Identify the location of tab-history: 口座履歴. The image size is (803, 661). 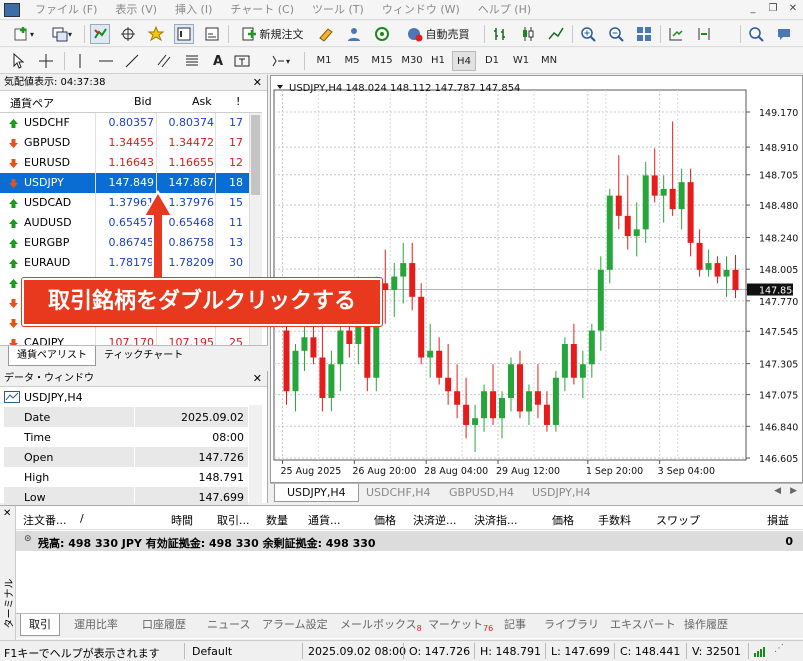
(164, 625).